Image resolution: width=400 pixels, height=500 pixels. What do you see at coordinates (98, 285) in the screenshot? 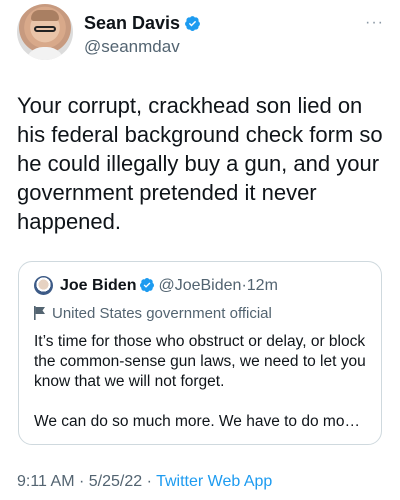
I see `quoted-author-name: Joe Biden` at bounding box center [98, 285].